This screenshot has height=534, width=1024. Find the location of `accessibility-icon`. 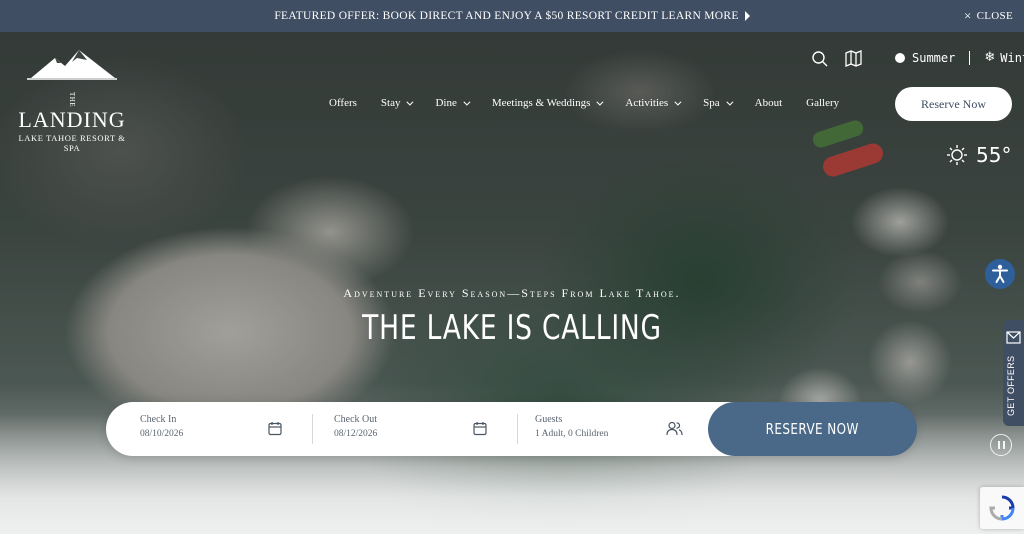

accessibility-icon is located at coordinates (1000, 273).